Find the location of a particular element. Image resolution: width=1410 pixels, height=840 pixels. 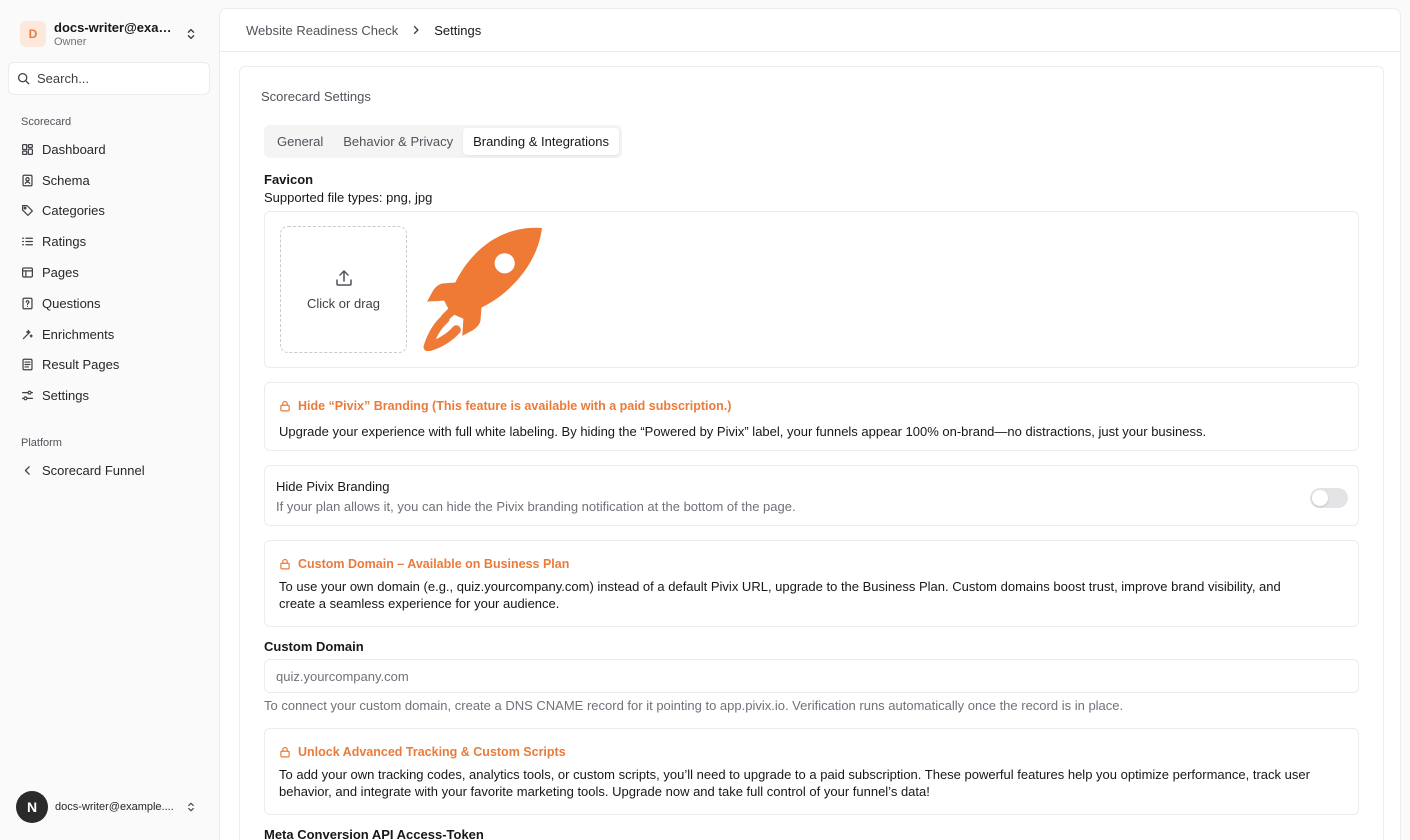

favicon-dropzone: Click or drag is located at coordinates (343, 289).